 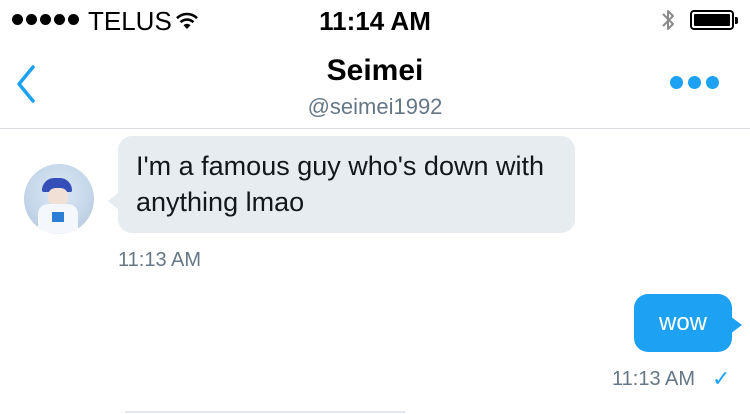 What do you see at coordinates (654, 379) in the screenshot?
I see `outgoing-message-time: 11:13 AM` at bounding box center [654, 379].